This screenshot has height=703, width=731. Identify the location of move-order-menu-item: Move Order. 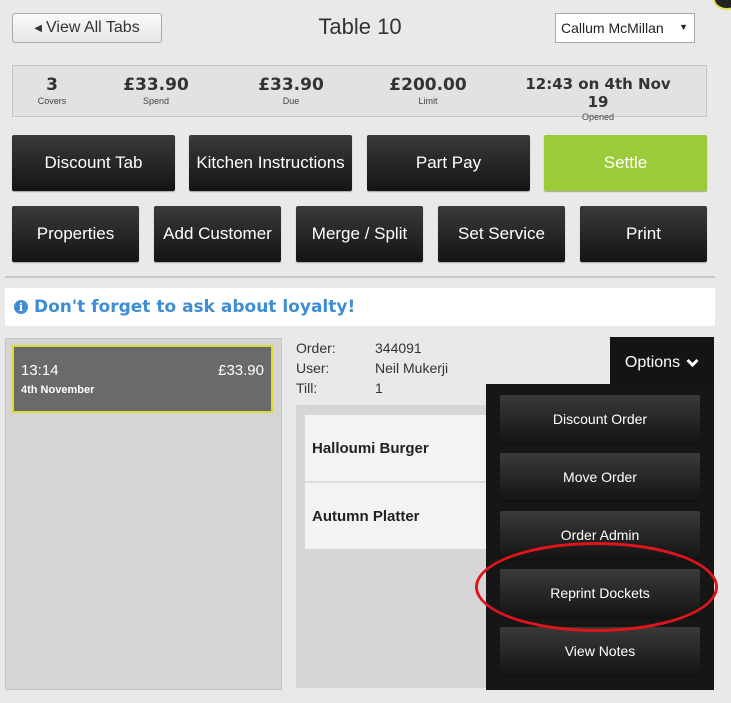
(600, 477).